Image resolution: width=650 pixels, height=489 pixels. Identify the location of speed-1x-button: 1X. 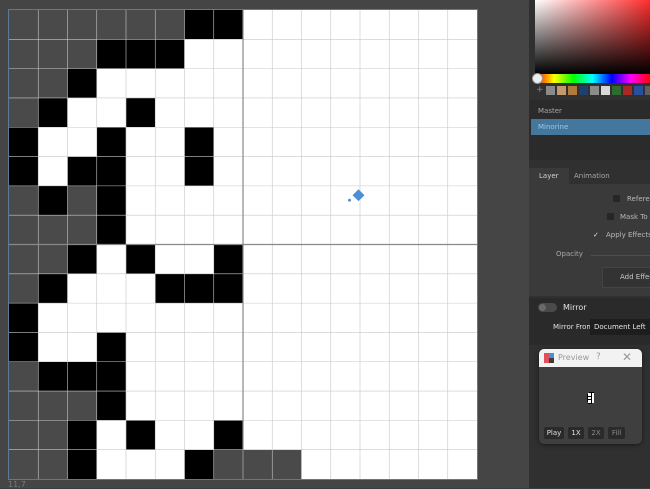
(576, 433).